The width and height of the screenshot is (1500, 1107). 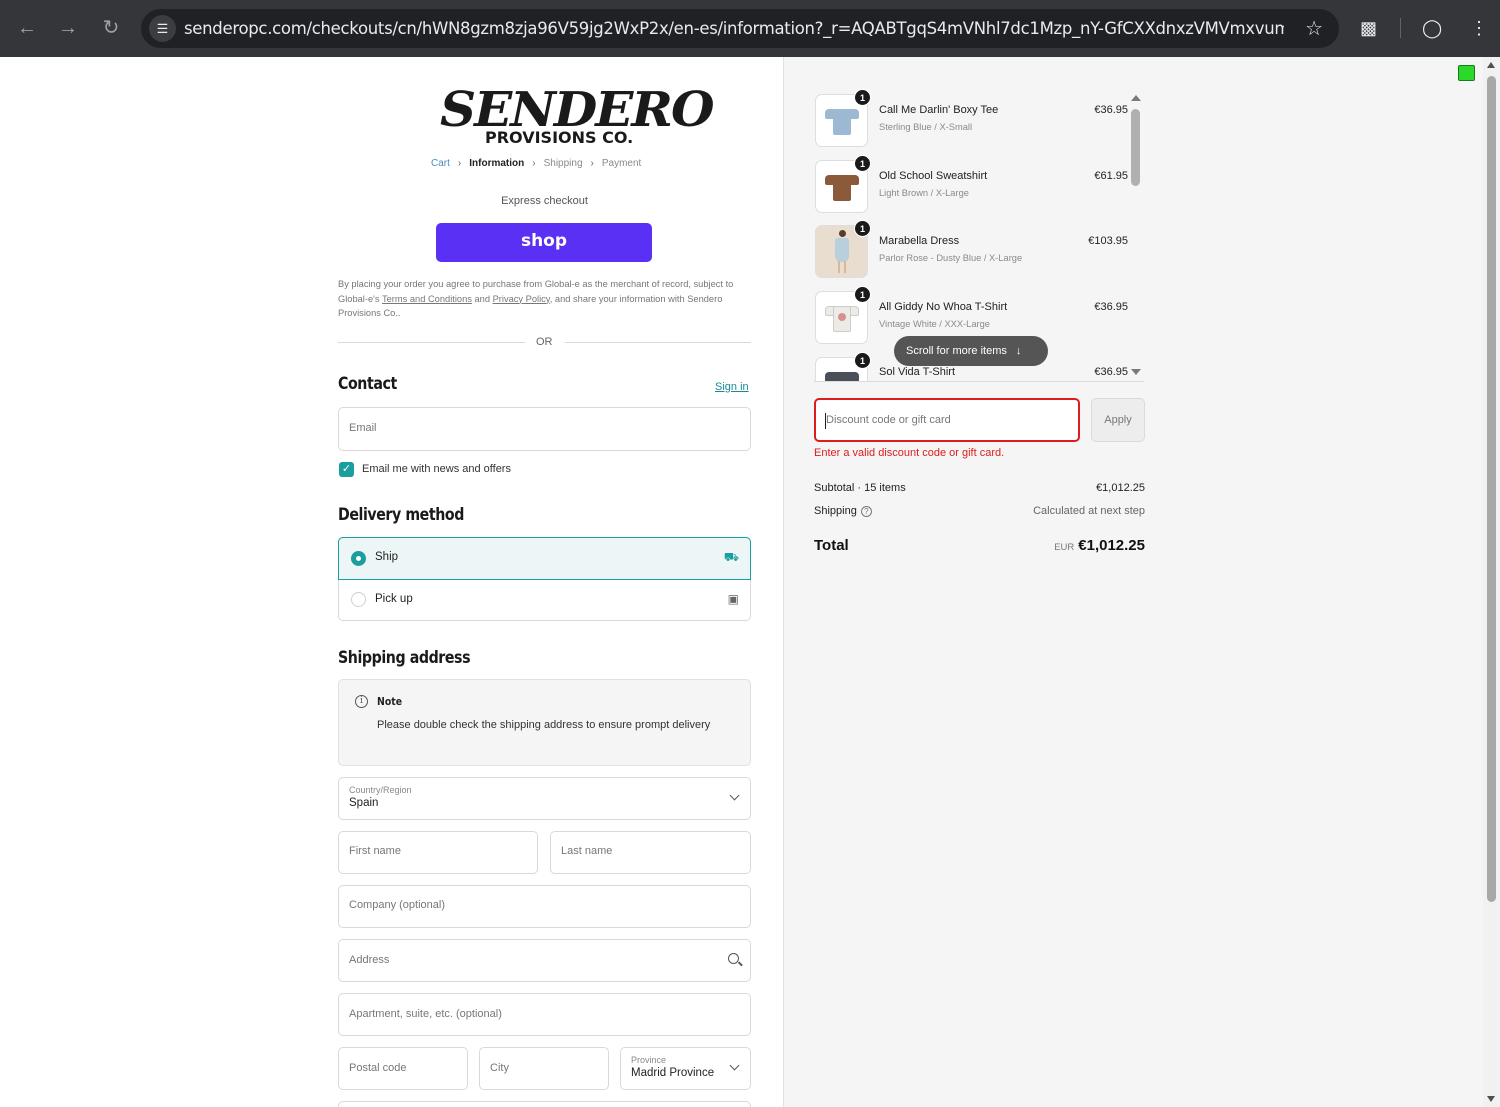 I want to click on tshirt-body, so click(x=842, y=376).